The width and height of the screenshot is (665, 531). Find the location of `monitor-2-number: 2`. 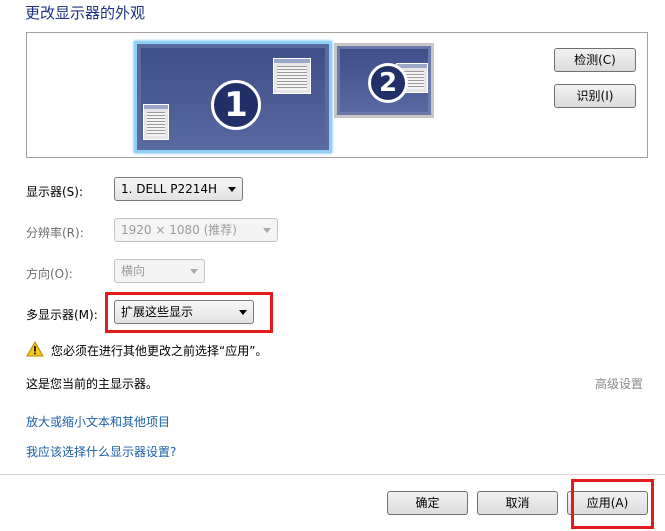

monitor-2-number: 2 is located at coordinates (388, 83).